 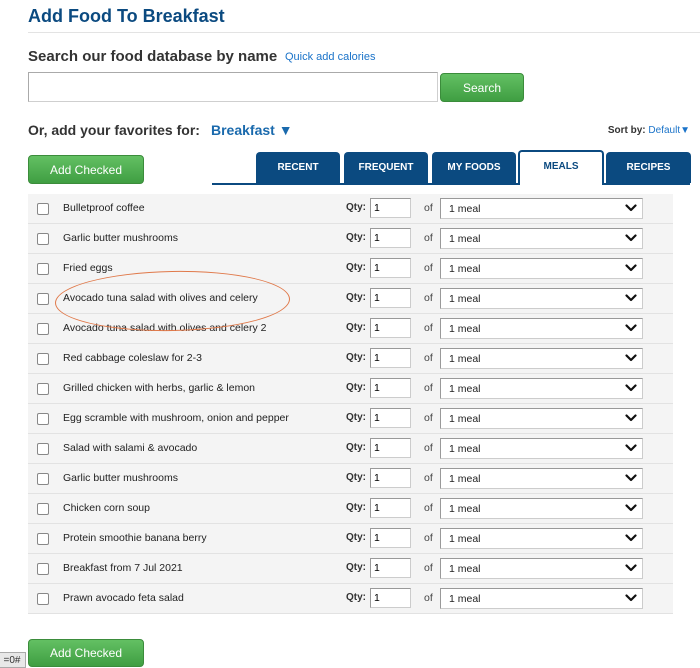 I want to click on table-row: Red cabbage coleslaw for 2-3 Qty: of 1 meal, so click(x=350, y=359).